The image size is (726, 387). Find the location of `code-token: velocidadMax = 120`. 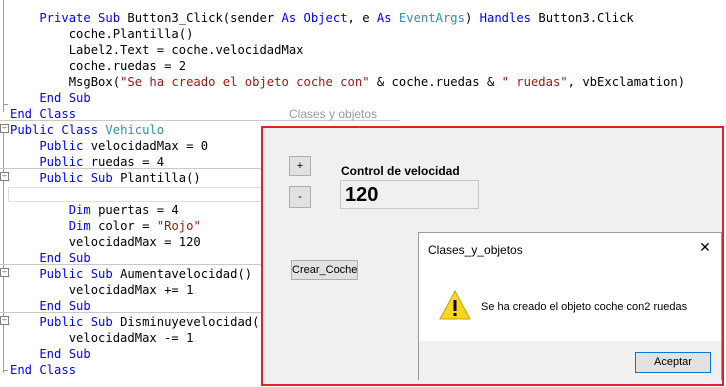

code-token: velocidadMax = 120 is located at coordinates (105, 242).